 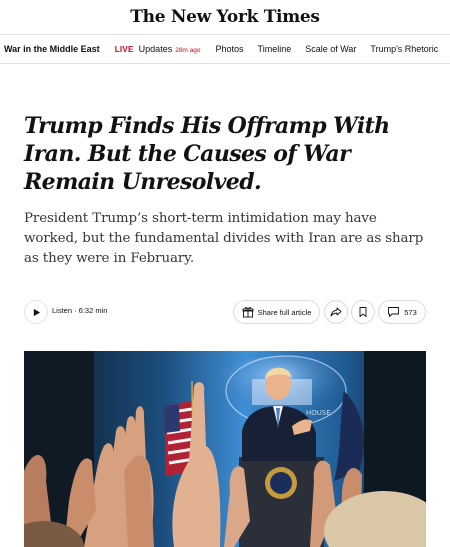 I want to click on save-article-button, so click(x=363, y=312).